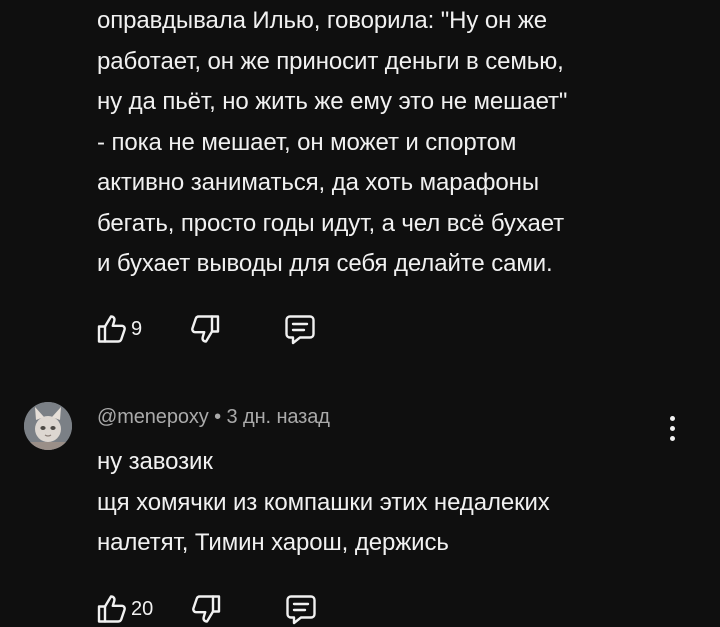 The image size is (720, 627). What do you see at coordinates (137, 328) in the screenshot?
I see `like-count: 9` at bounding box center [137, 328].